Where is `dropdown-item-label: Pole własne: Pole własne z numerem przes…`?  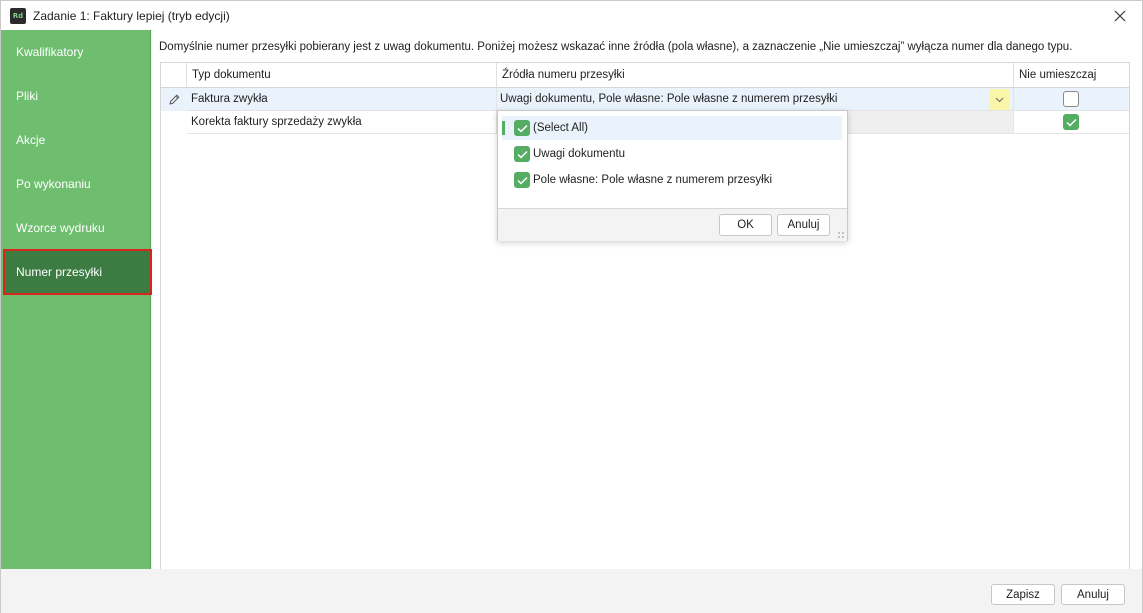
dropdown-item-label: Pole własne: Pole własne z numerem przes… is located at coordinates (653, 180).